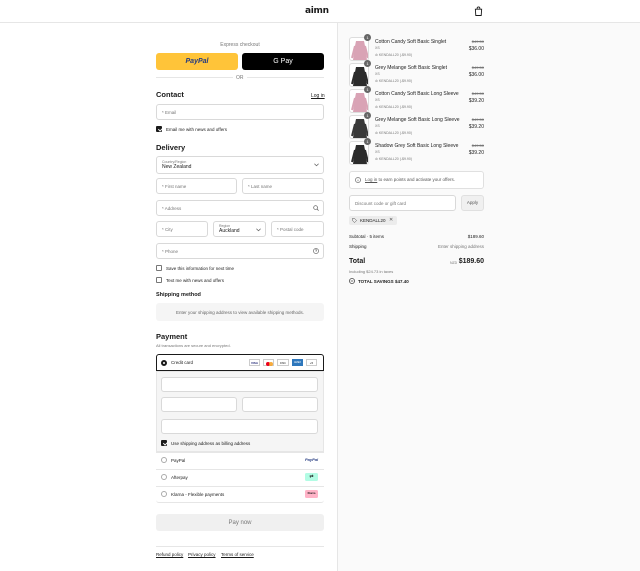 This screenshot has height=571, width=640. I want to click on apply-label: Apply, so click(472, 202).